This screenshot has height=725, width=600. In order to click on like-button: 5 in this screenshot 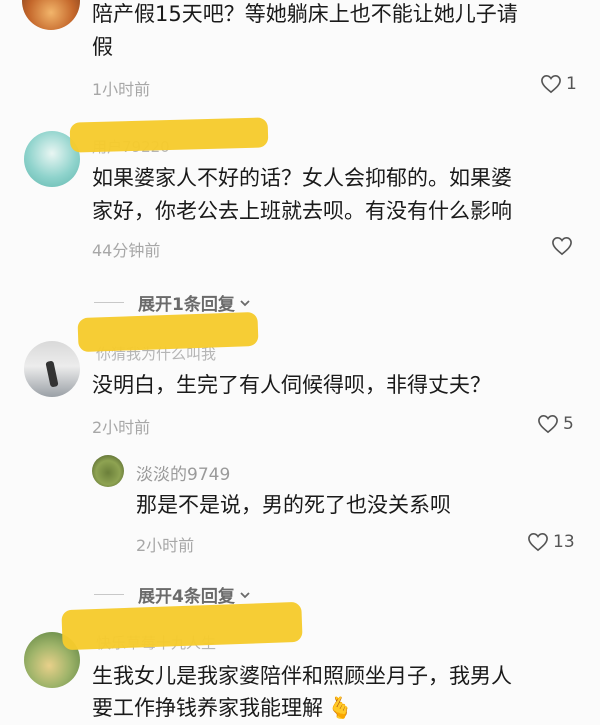, I will do `click(555, 424)`.